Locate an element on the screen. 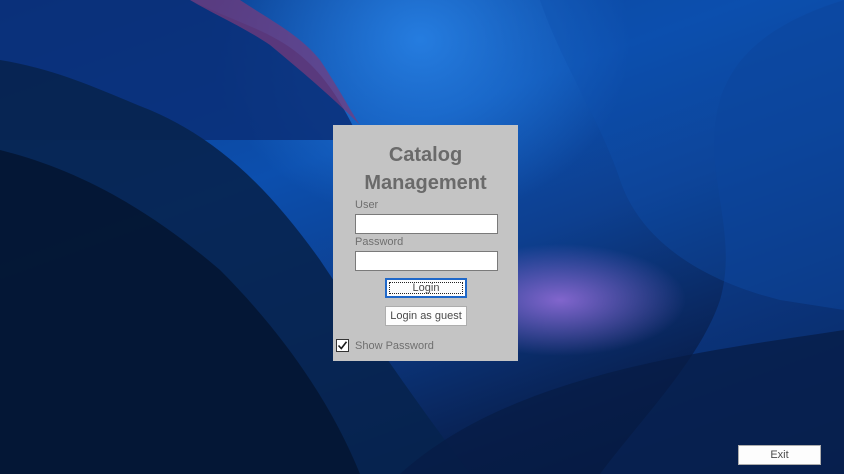 This screenshot has width=844, height=474. user-input is located at coordinates (426, 224).